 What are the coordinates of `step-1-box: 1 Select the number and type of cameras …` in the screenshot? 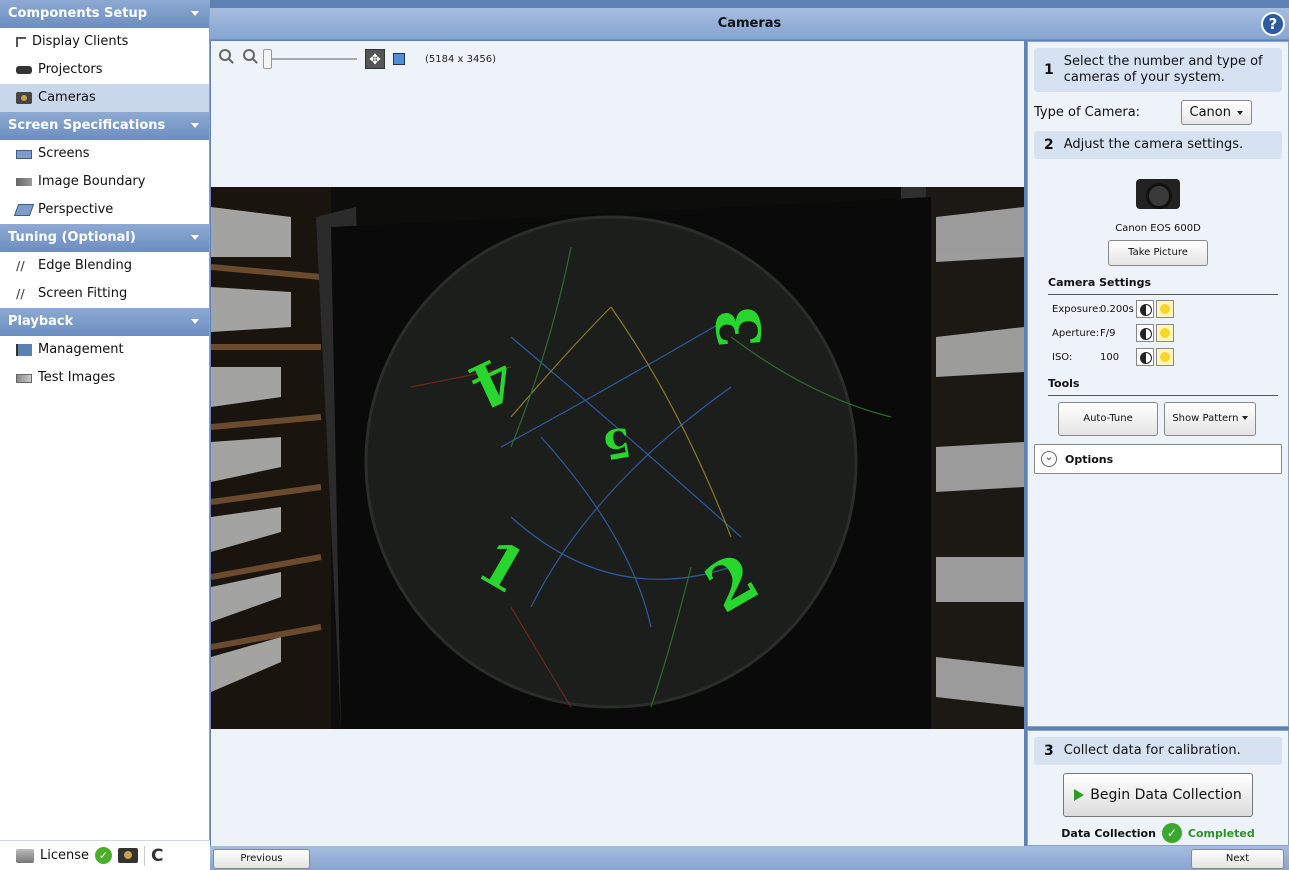 It's located at (1158, 70).